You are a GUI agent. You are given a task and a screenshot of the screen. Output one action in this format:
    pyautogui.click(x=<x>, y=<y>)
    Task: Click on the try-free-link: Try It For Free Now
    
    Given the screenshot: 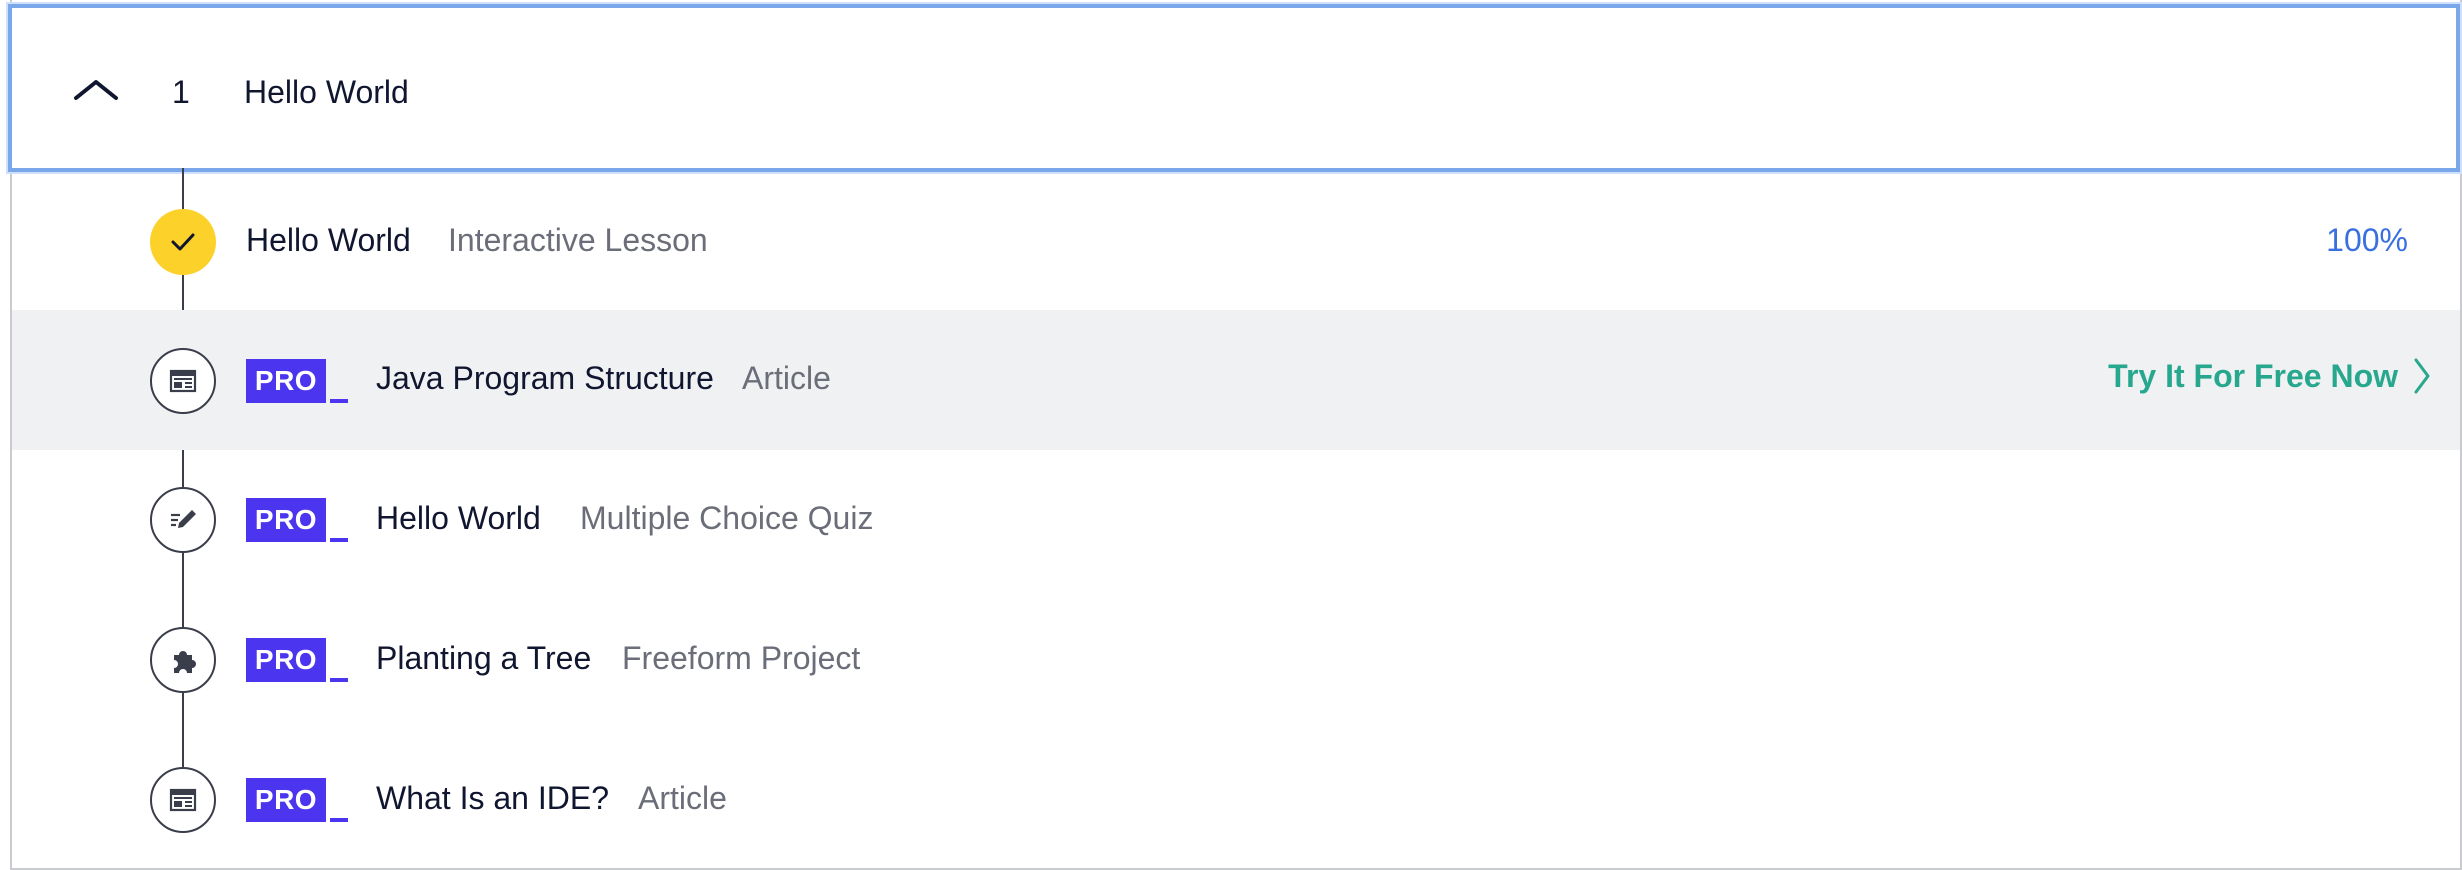 What is the action you would take?
    pyautogui.click(x=2270, y=376)
    